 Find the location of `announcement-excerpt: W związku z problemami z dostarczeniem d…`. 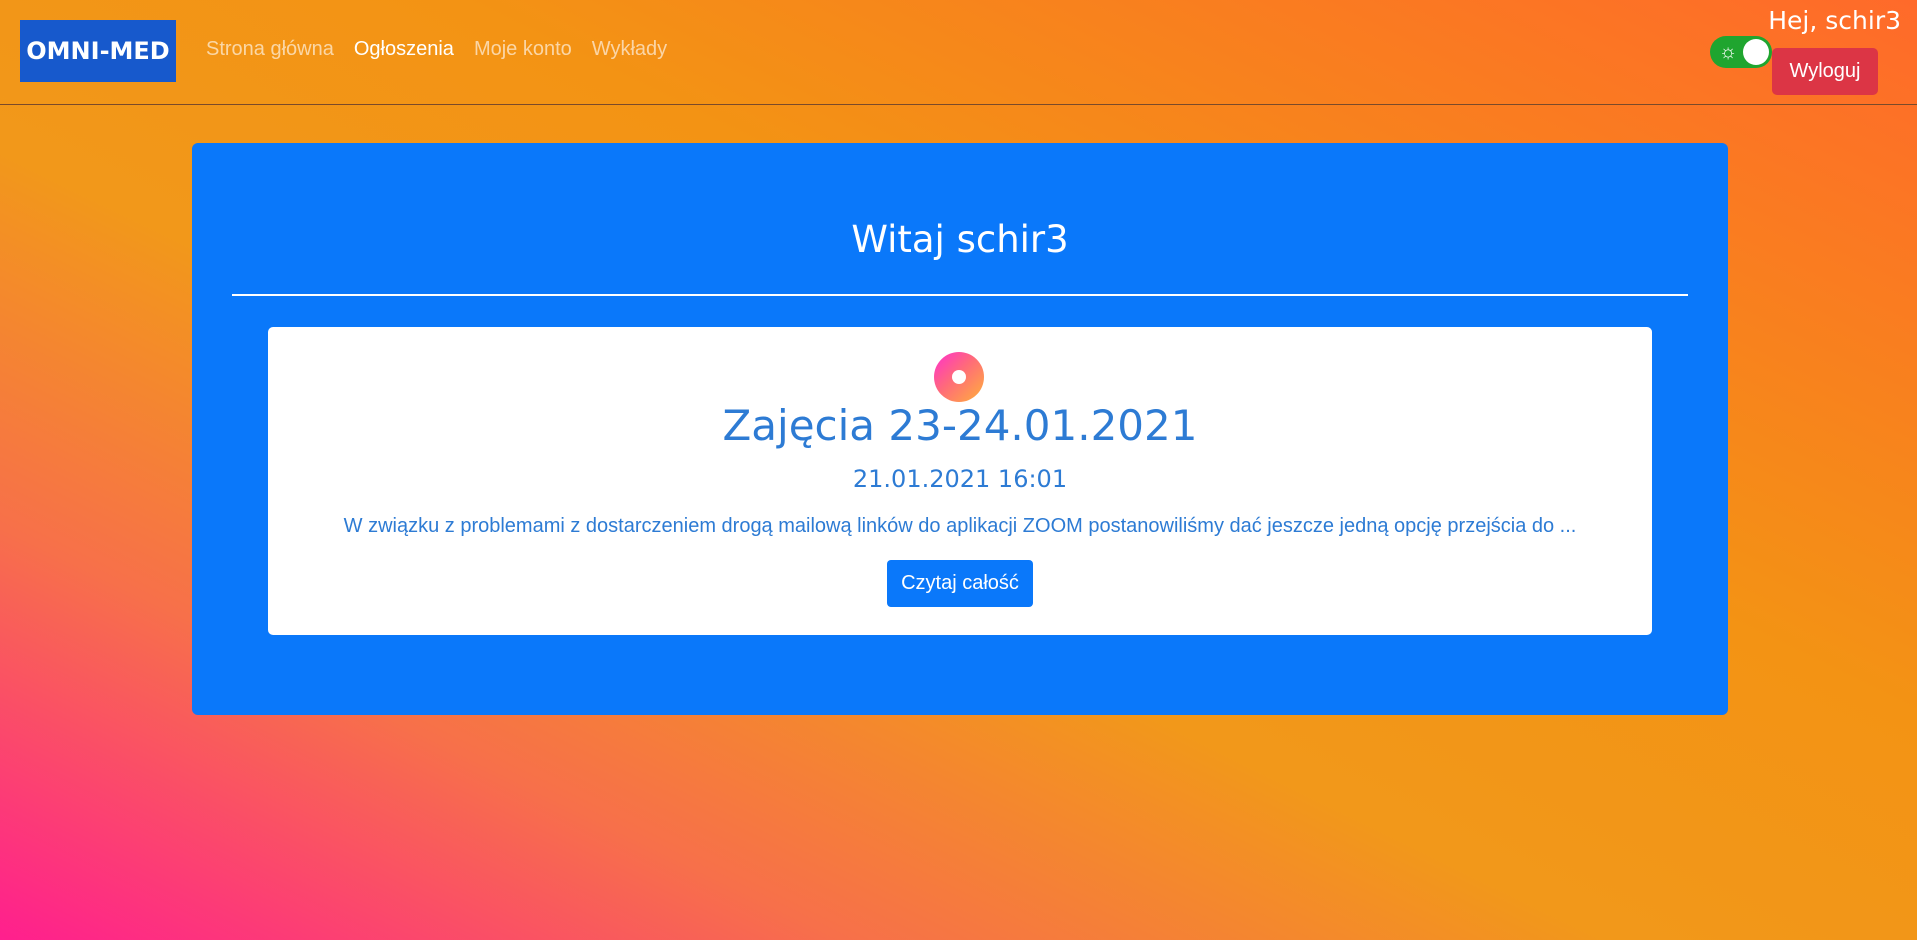

announcement-excerpt: W związku z problemami z dostarczeniem d… is located at coordinates (960, 526).